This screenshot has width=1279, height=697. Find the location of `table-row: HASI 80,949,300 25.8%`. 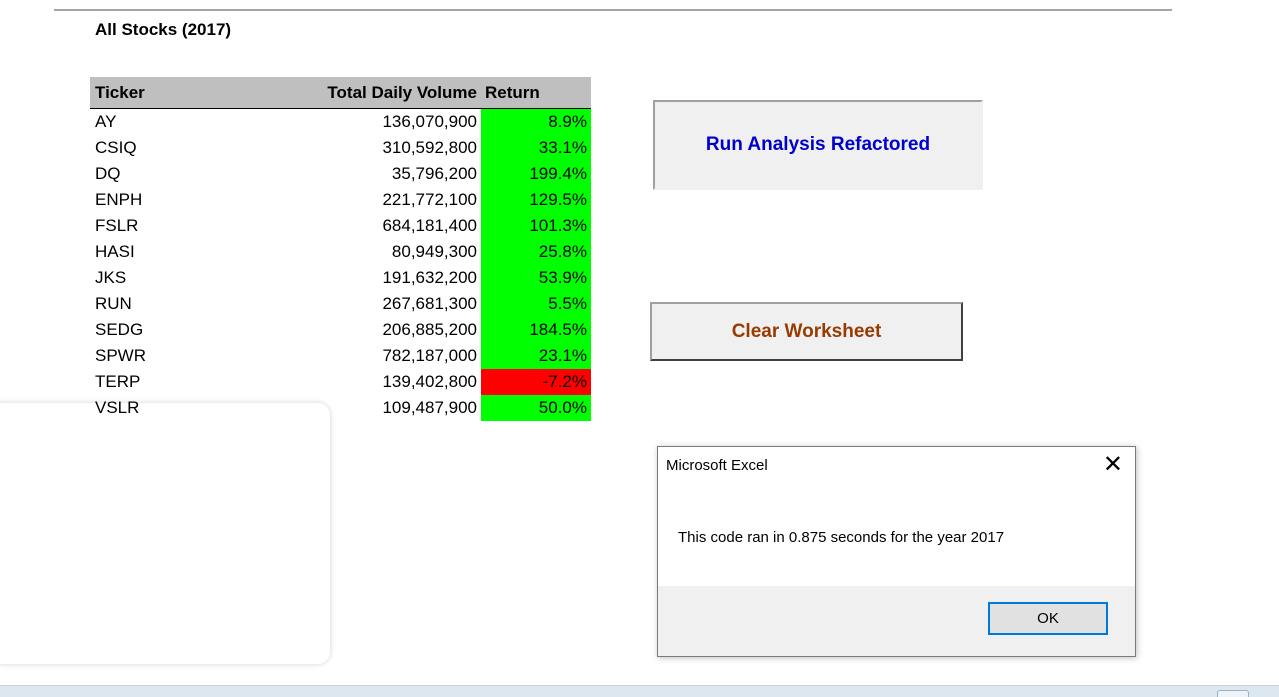

table-row: HASI 80,949,300 25.8% is located at coordinates (340, 252).